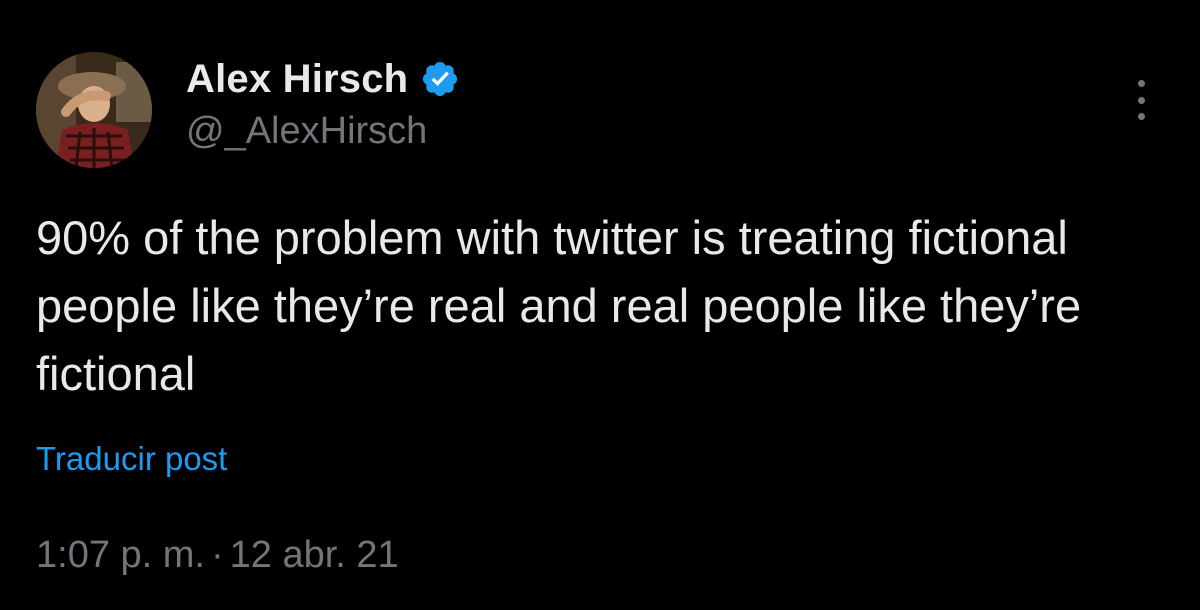 The image size is (1200, 610). I want to click on display-name: Alex Hirsch, so click(297, 79).